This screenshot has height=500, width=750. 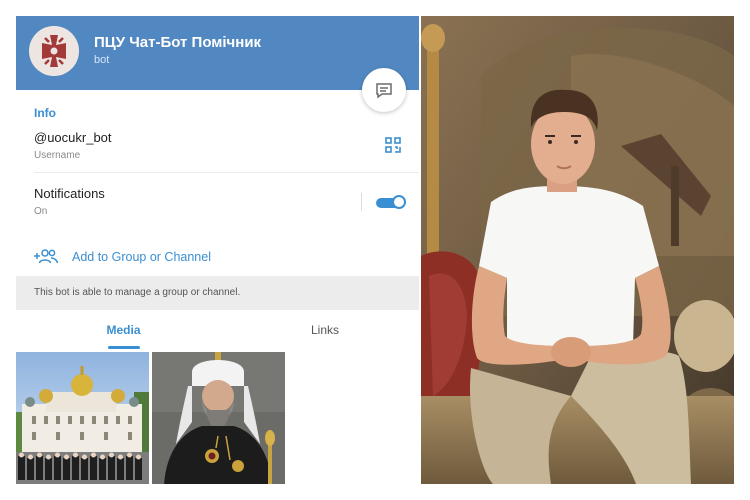 What do you see at coordinates (178, 42) in the screenshot?
I see `bot-name: ПЦУ Чат-Бот Помічник` at bounding box center [178, 42].